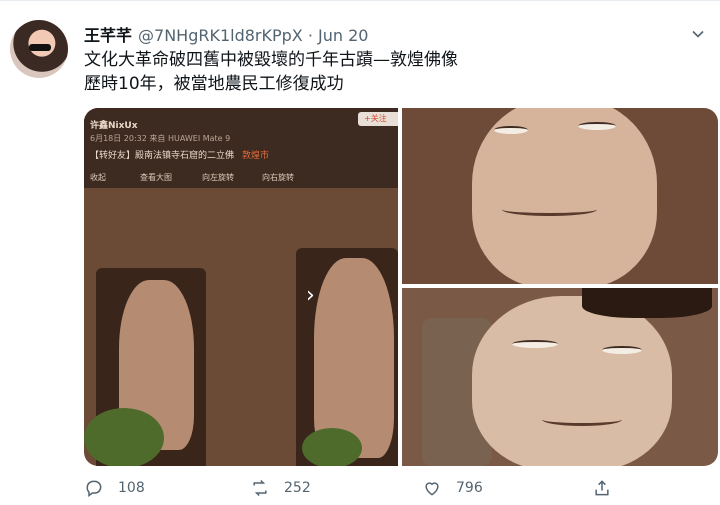  What do you see at coordinates (253, 35) in the screenshot?
I see `handle-and-date: @7NHgRK1ld8rKPpX · Jun 20` at bounding box center [253, 35].